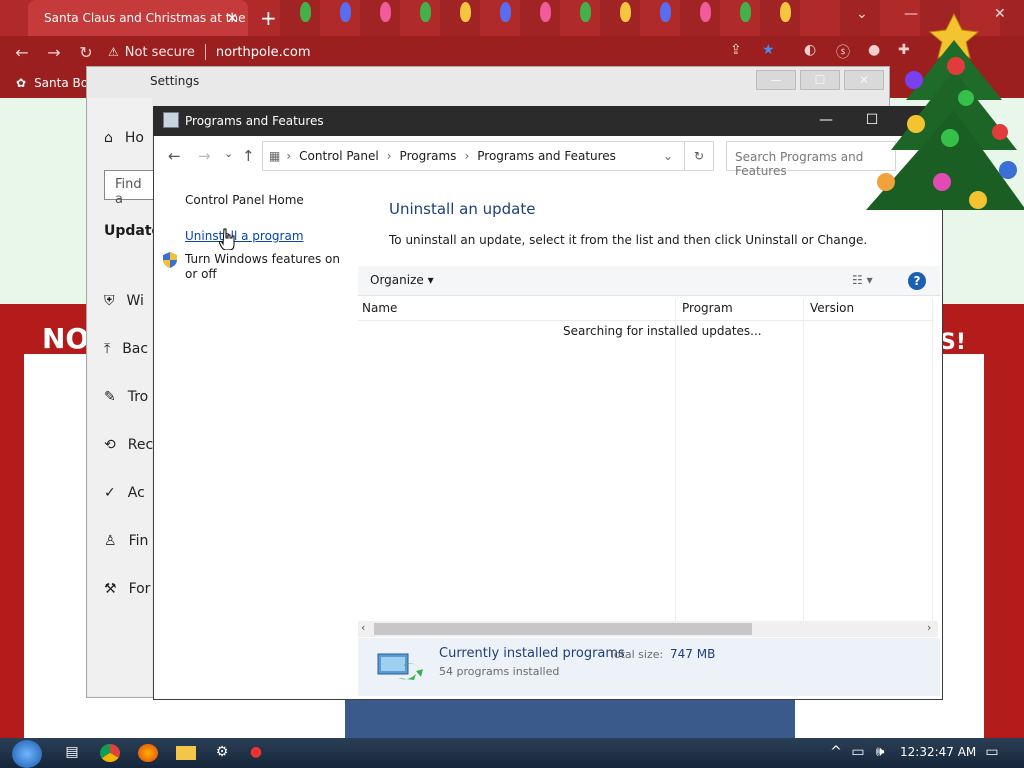  Describe the element at coordinates (938, 752) in the screenshot. I see `system-clock: 12:32:47 AM` at that location.